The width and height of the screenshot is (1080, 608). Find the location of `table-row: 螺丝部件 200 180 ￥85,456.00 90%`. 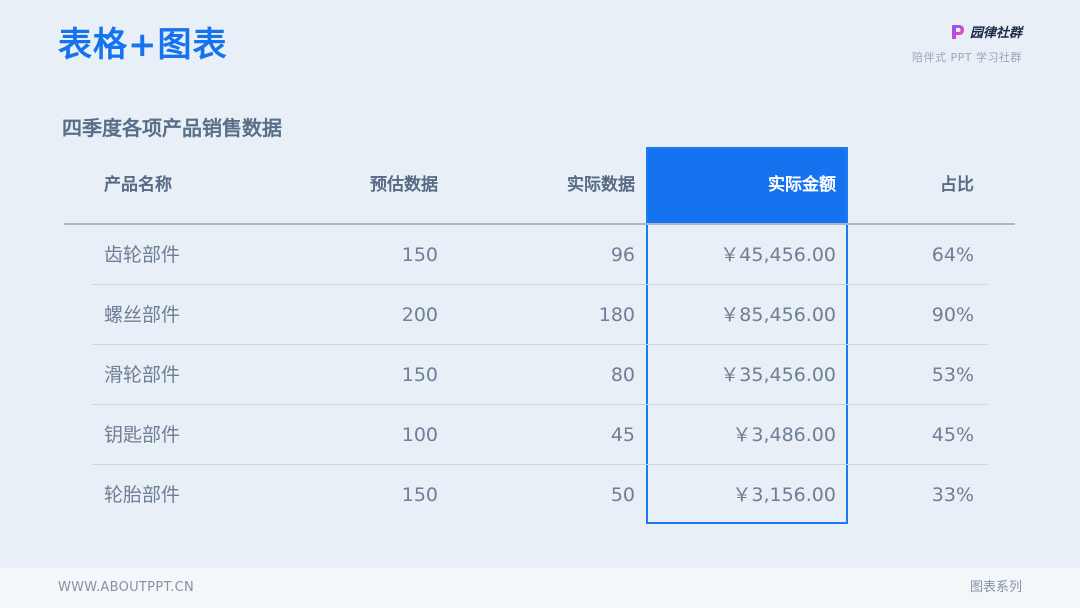

table-row: 螺丝部件 200 180 ￥85,456.00 90% is located at coordinates (539, 315).